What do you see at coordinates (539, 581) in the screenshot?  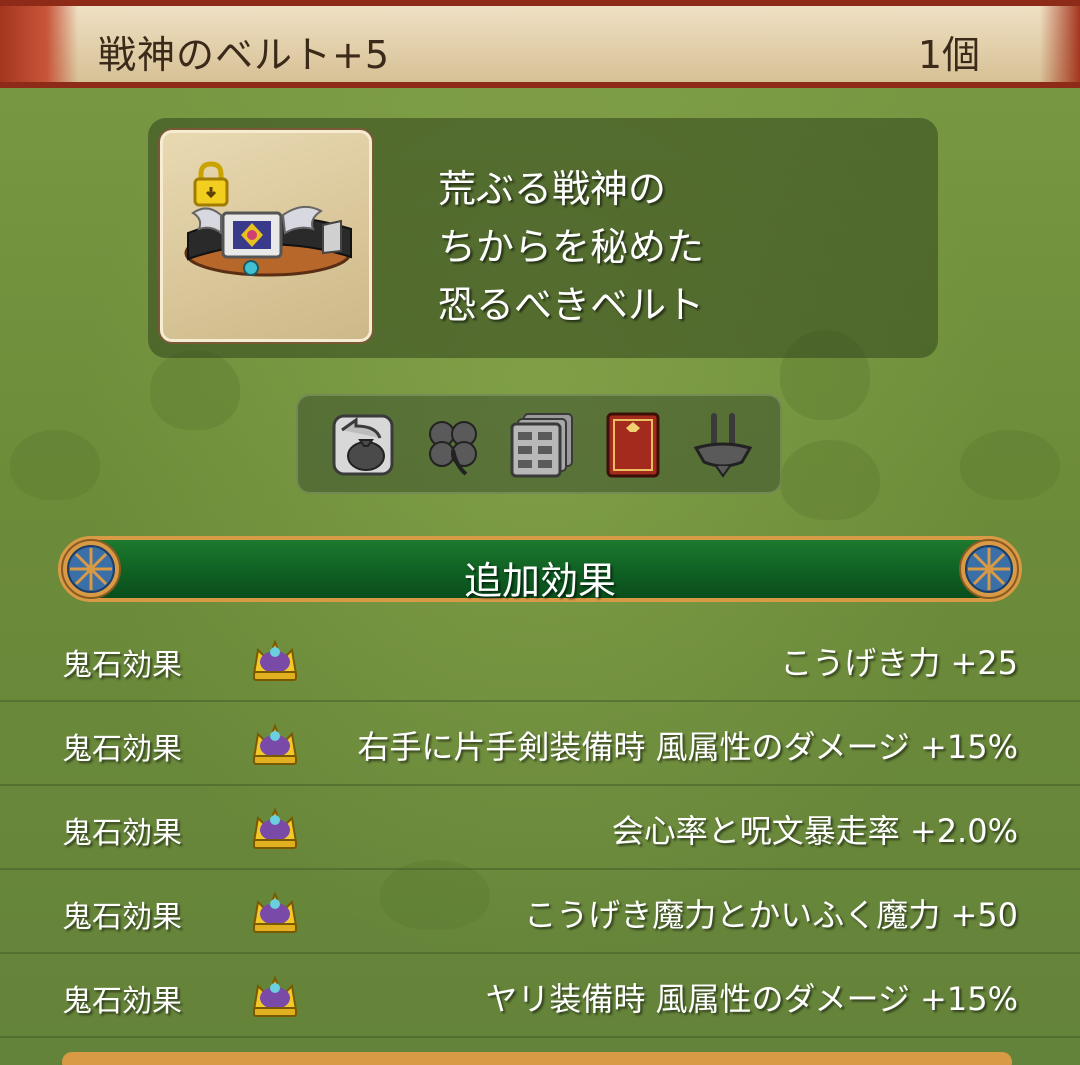 I see `section-title: 追加効果` at bounding box center [539, 581].